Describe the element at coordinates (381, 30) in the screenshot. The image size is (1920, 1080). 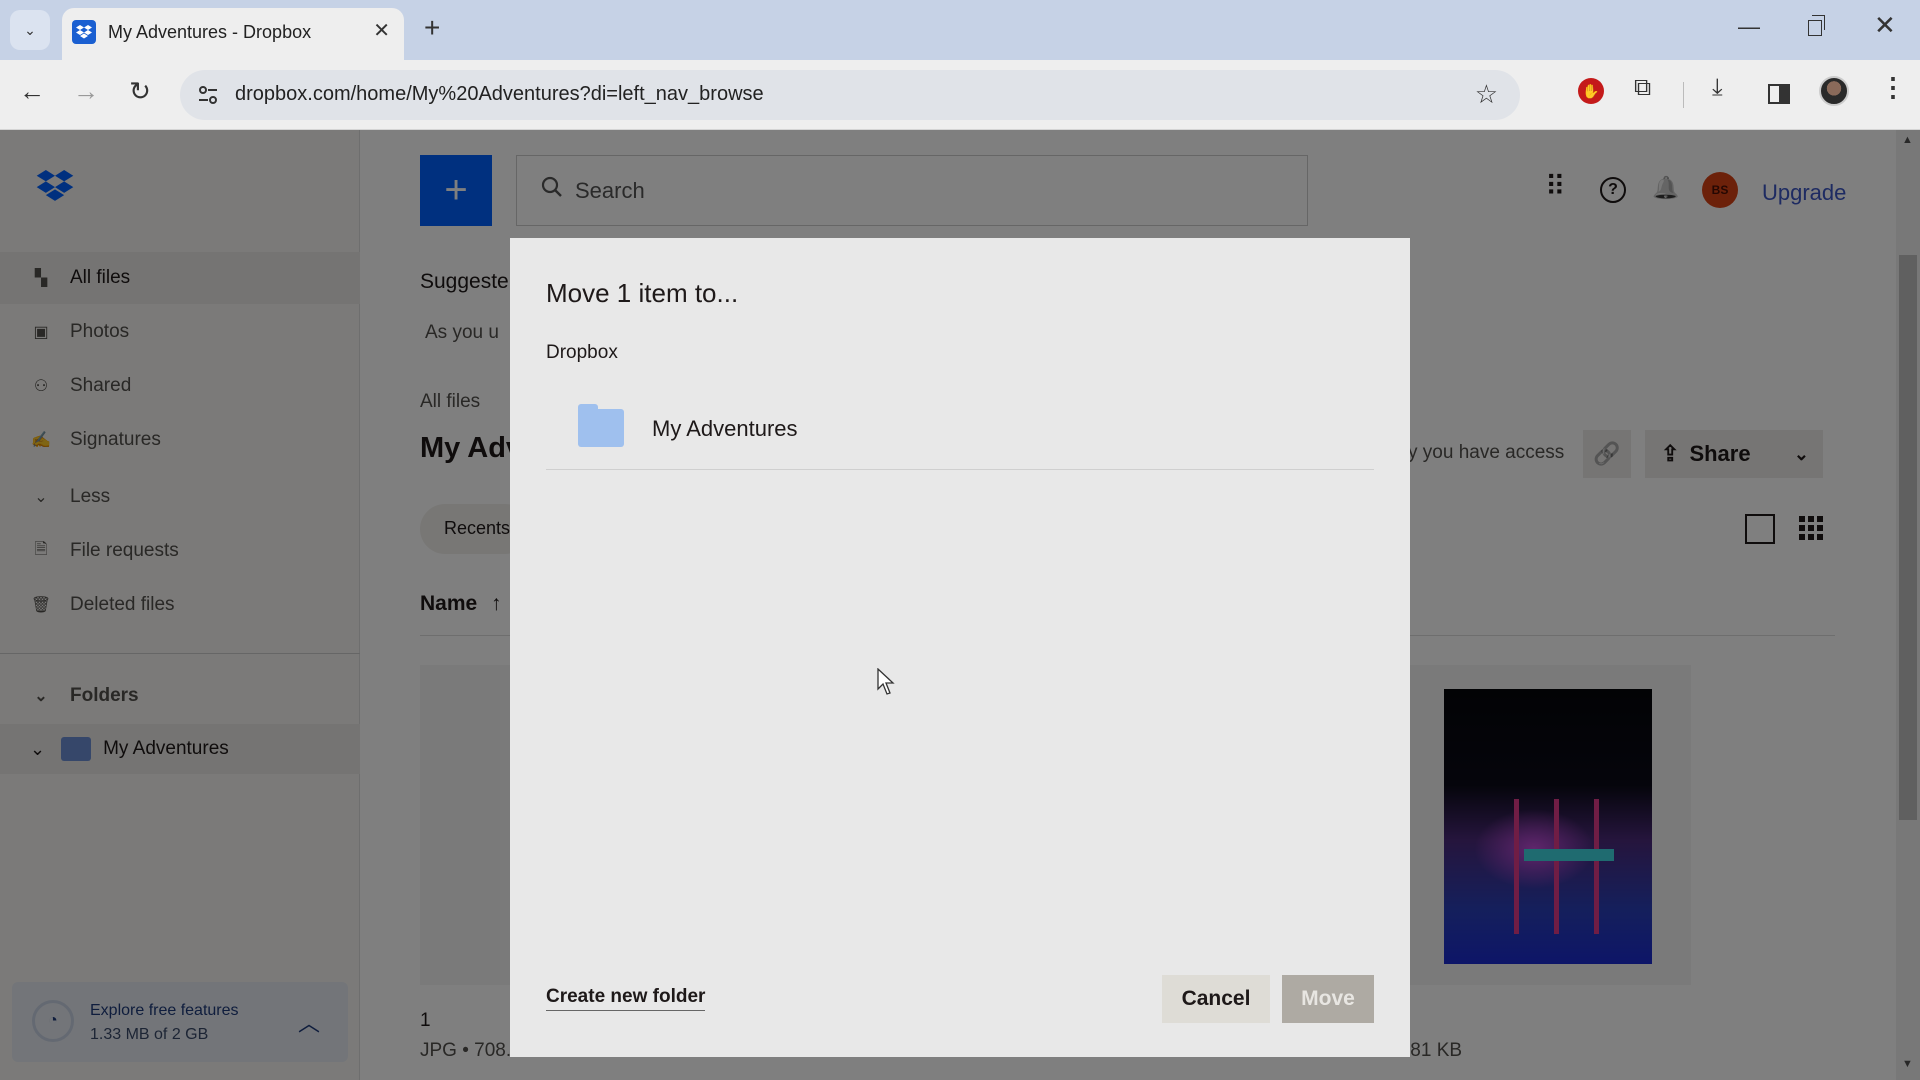
I see `tab-close-icon: ✕` at that location.